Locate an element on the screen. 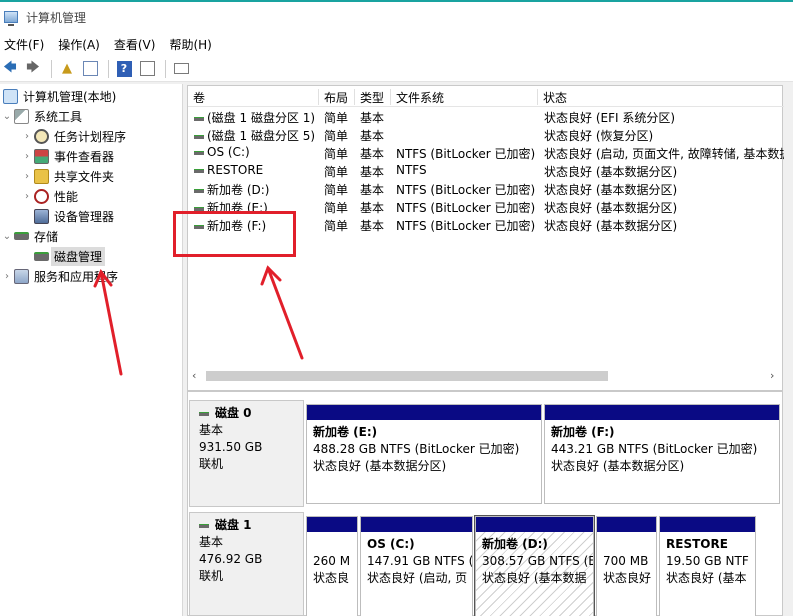 The height and width of the screenshot is (616, 793). show-tree-icon is located at coordinates (90, 69).